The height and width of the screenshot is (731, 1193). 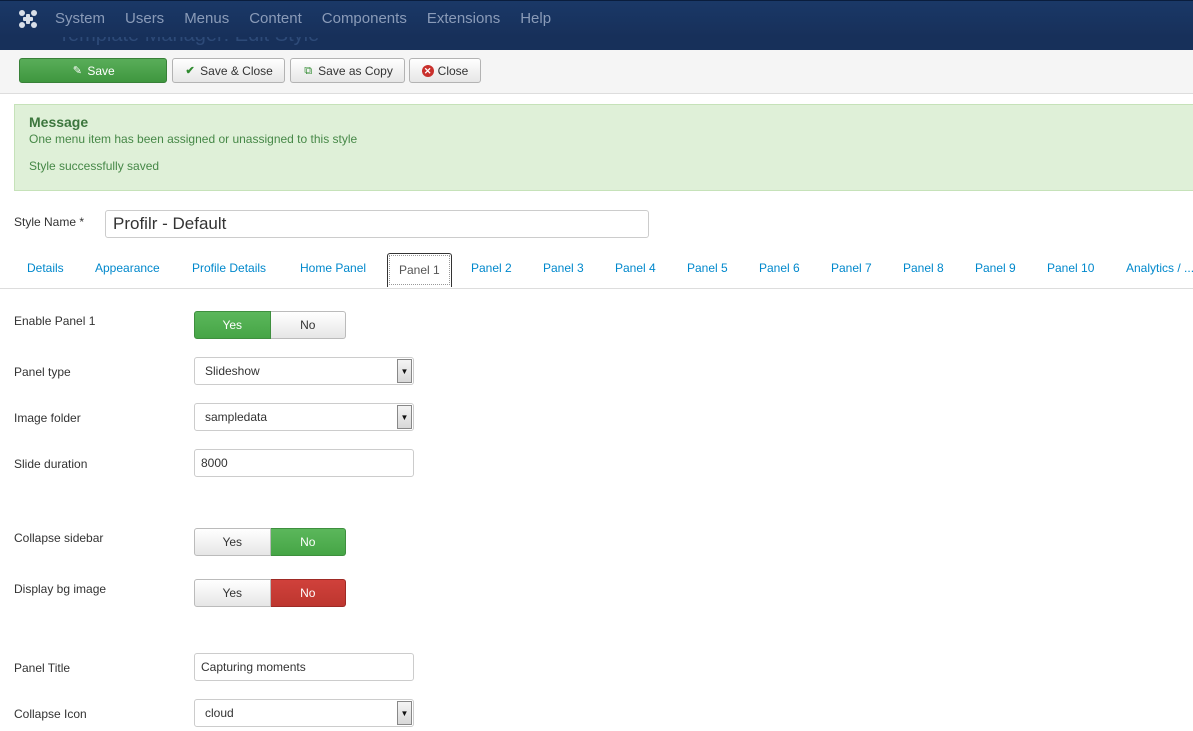 What do you see at coordinates (308, 593) in the screenshot?
I see `display-bg-no: No` at bounding box center [308, 593].